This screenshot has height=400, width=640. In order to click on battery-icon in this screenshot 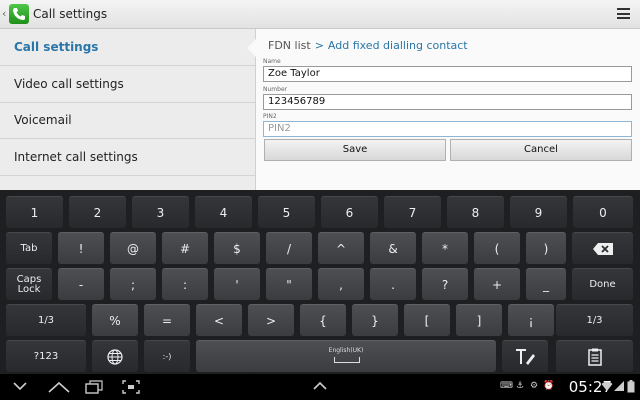, I will do `click(631, 386)`.